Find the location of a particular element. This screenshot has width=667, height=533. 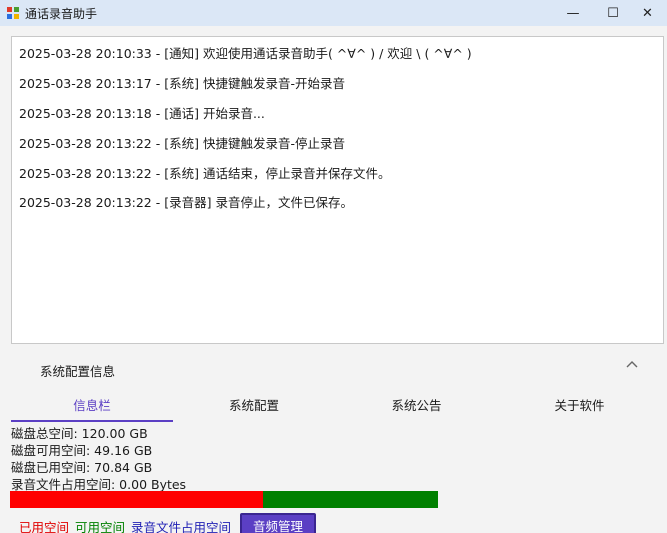

legend-used: 已用空间 is located at coordinates (44, 526).